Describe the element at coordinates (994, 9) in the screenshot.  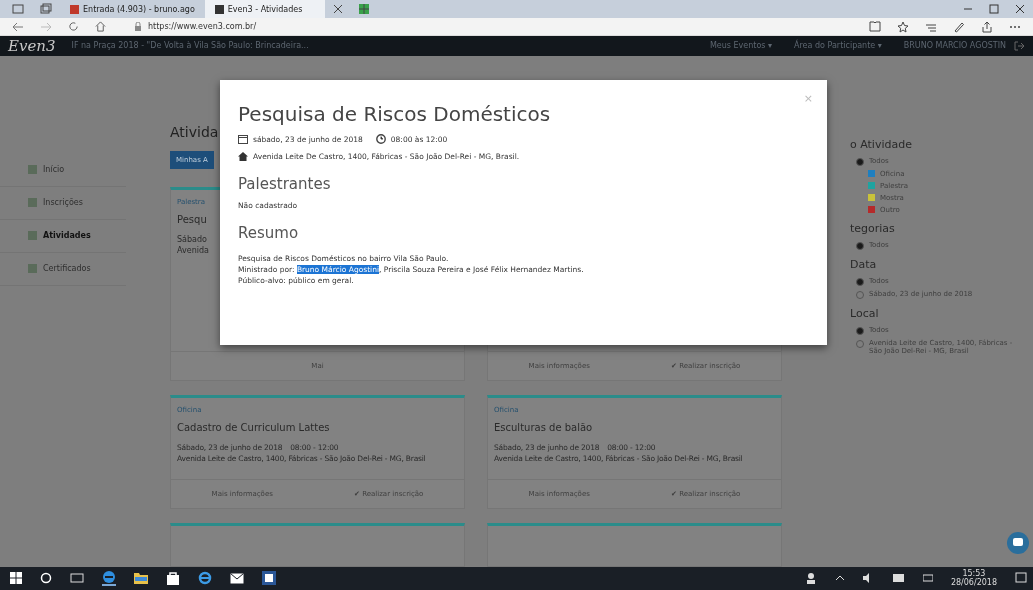
I see `maximize-icon` at that location.